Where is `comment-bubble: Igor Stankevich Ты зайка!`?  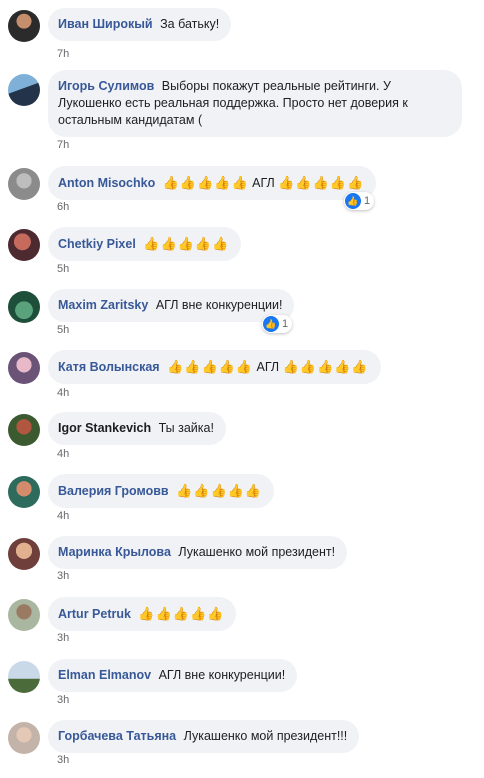
comment-bubble: Igor Stankevich Ты зайка! is located at coordinates (137, 428).